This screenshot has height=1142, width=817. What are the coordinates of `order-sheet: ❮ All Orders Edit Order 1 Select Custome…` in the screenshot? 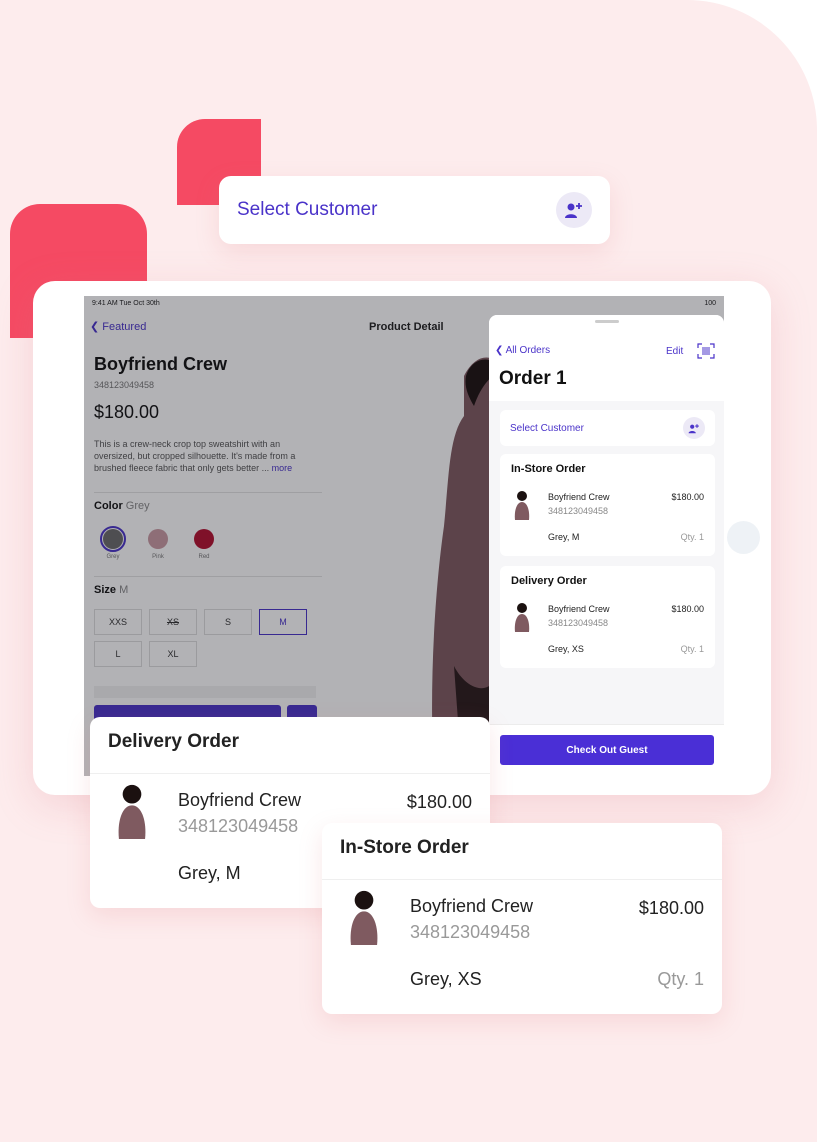 It's located at (606, 545).